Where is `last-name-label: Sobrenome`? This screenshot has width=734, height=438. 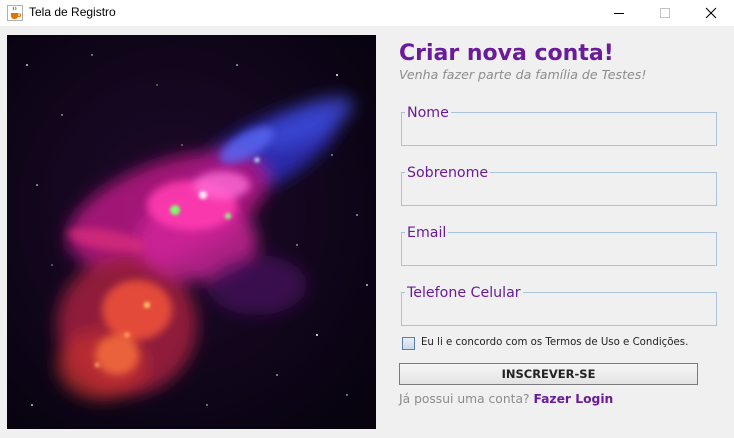
last-name-label: Sobrenome is located at coordinates (448, 173).